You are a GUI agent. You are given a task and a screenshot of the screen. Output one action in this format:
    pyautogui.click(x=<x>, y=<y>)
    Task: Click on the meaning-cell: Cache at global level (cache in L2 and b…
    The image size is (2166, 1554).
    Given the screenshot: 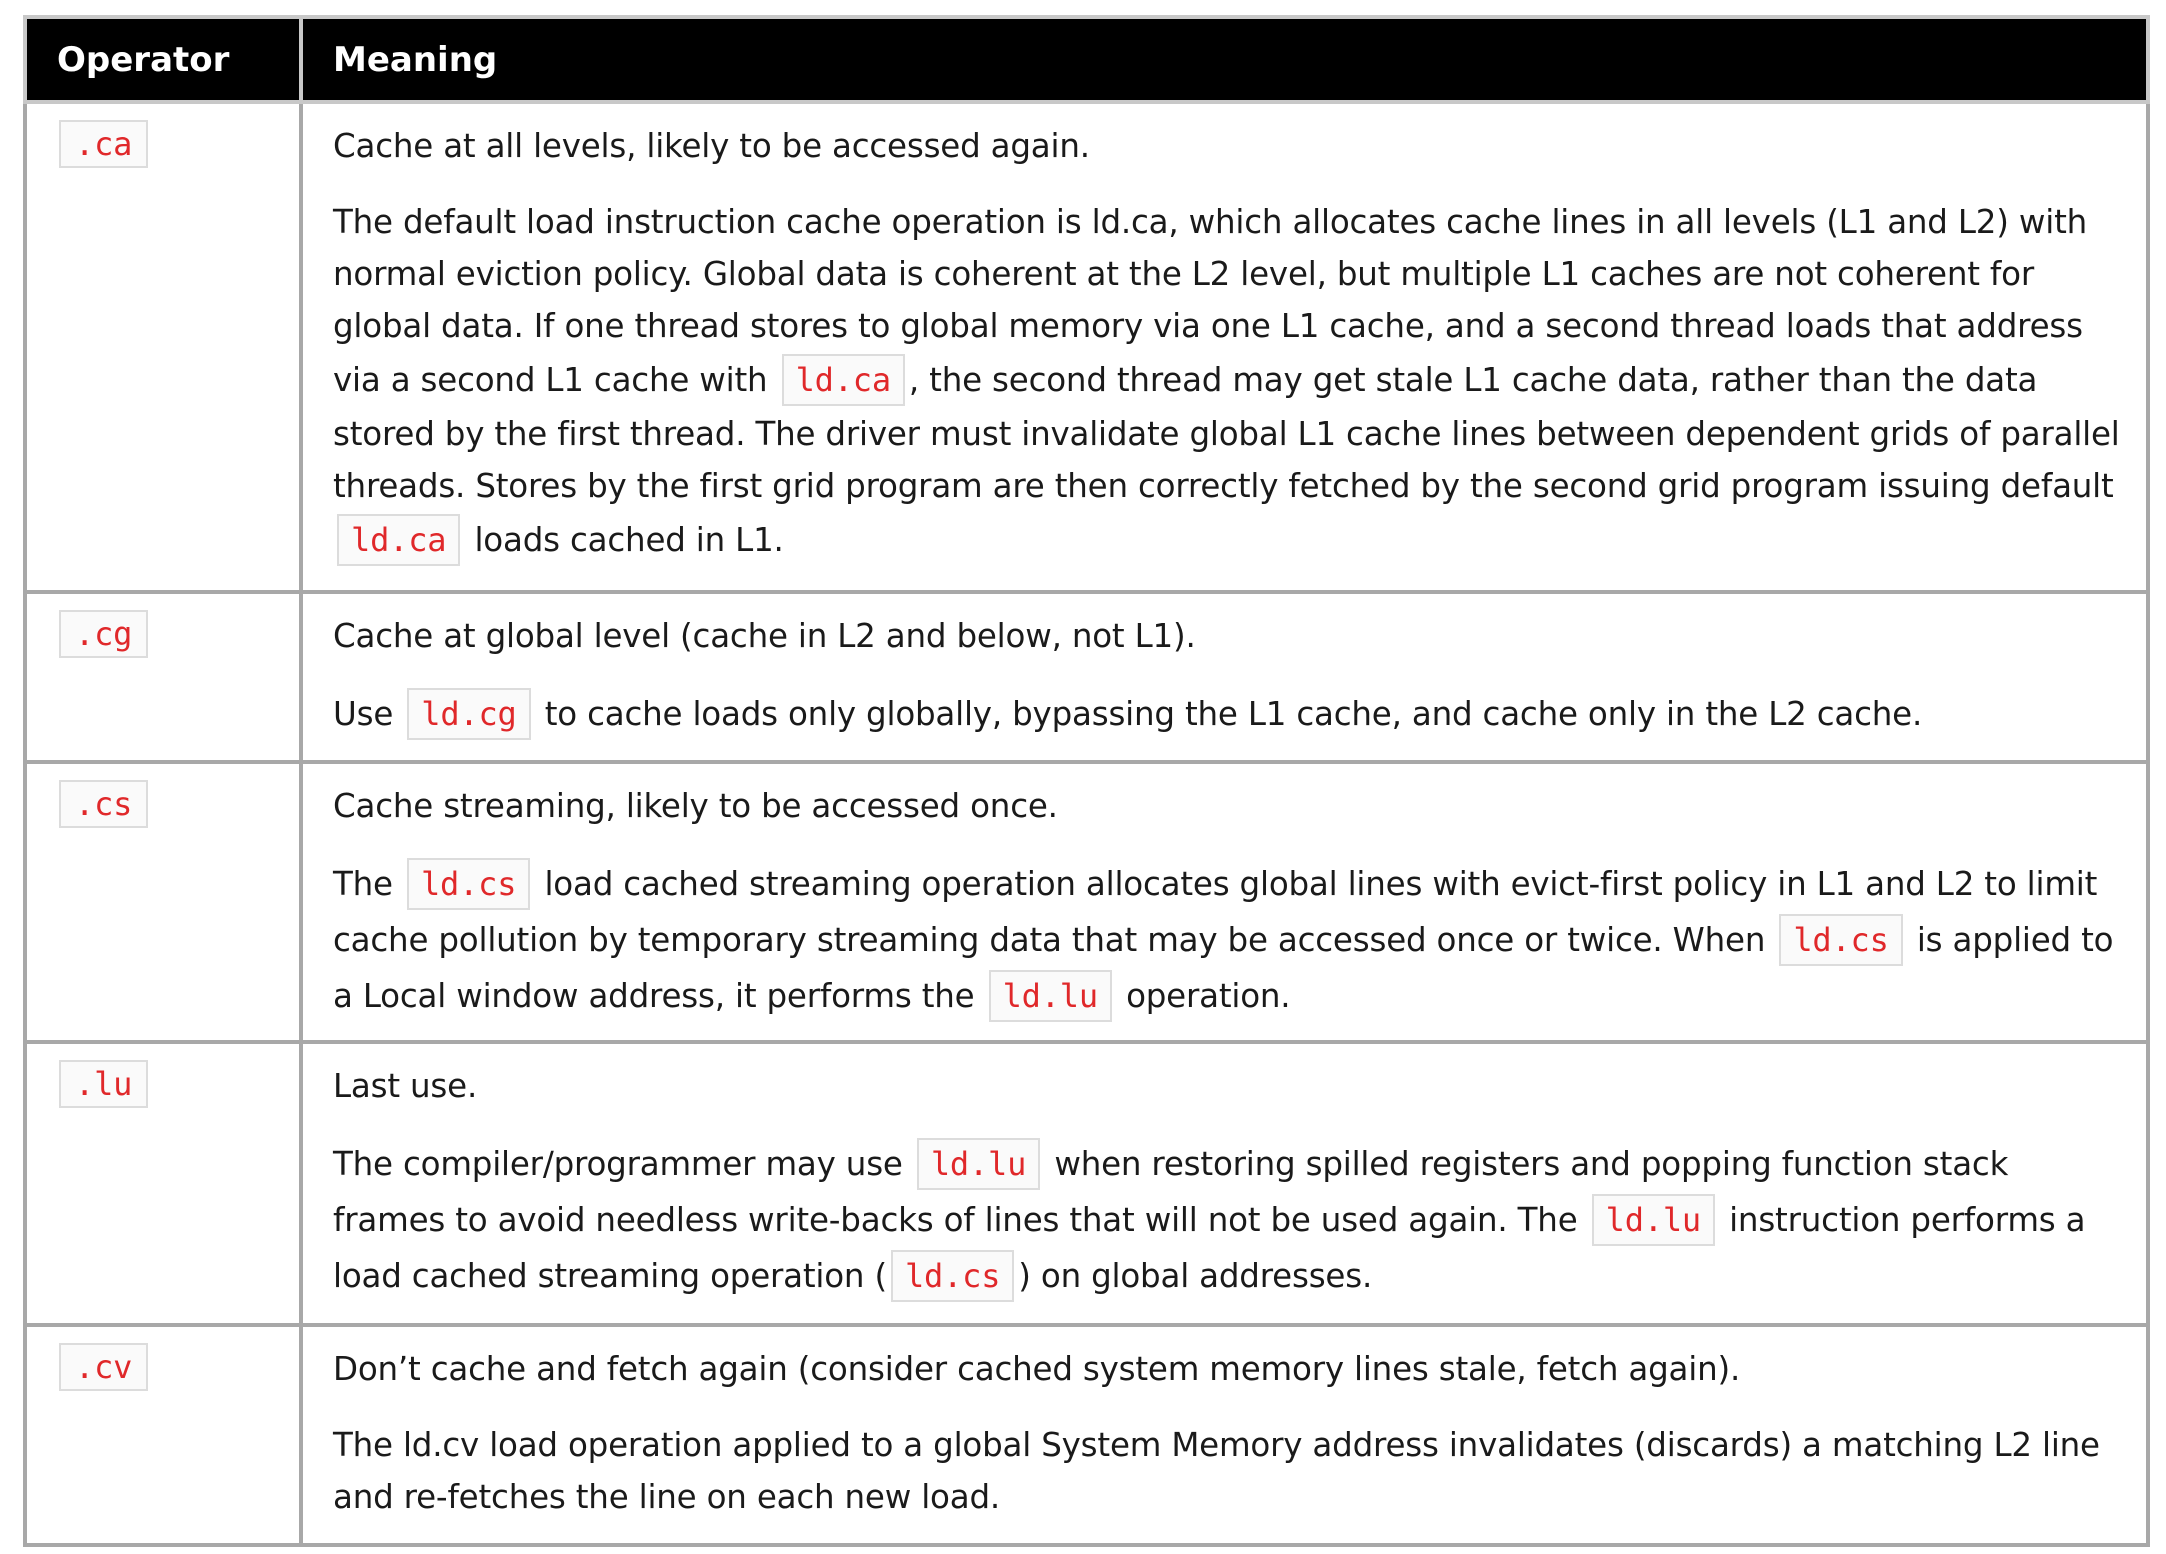 What is the action you would take?
    pyautogui.click(x=1224, y=677)
    